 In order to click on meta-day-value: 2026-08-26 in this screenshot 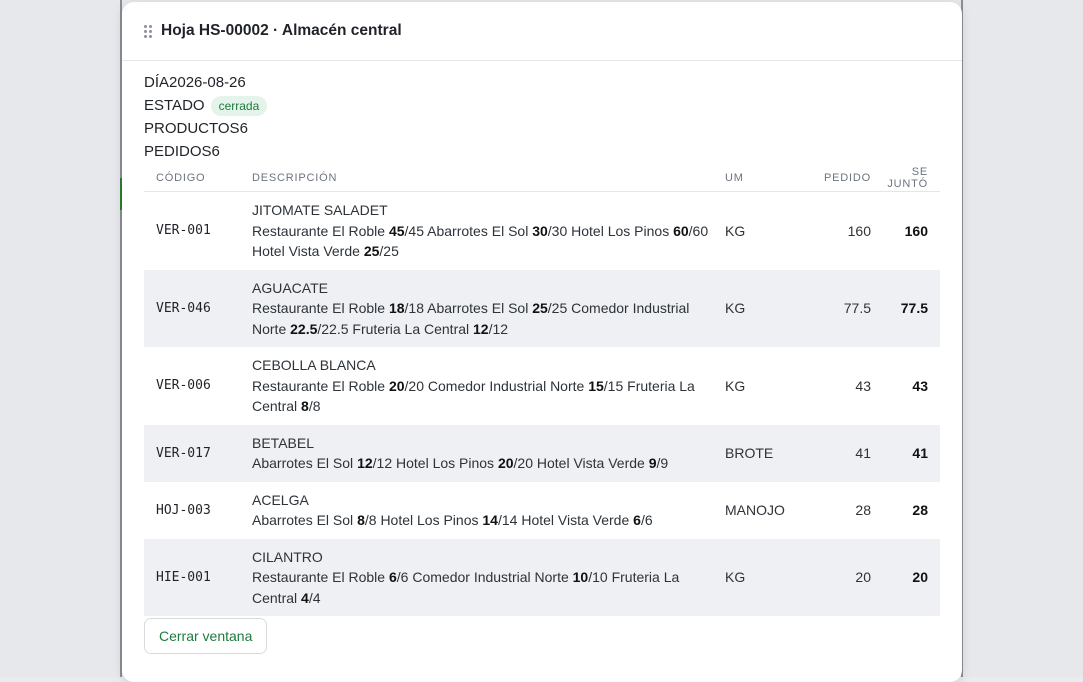, I will do `click(207, 82)`.